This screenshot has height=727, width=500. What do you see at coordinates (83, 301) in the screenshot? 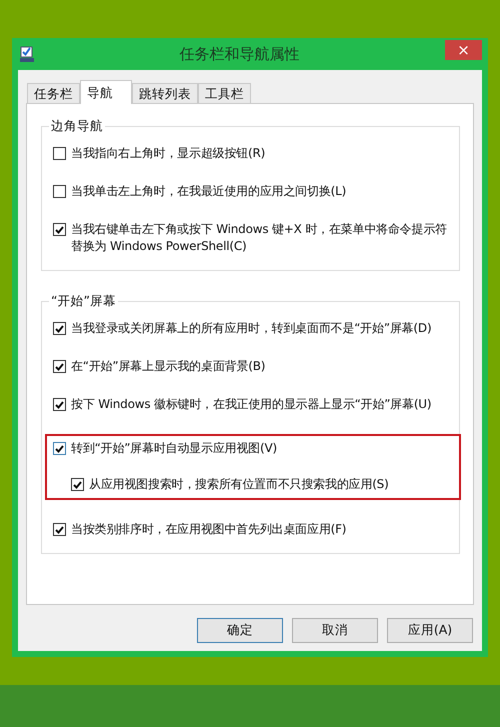
I see `group-title: “开始”屏幕` at bounding box center [83, 301].